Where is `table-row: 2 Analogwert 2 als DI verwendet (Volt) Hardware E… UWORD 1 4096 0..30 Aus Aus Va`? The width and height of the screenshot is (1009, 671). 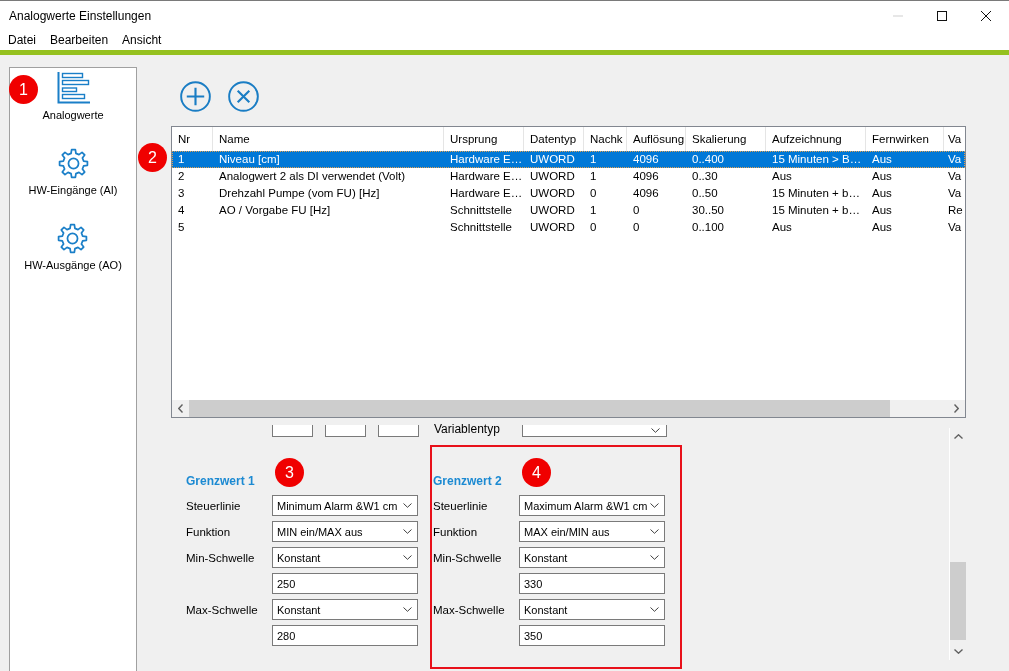
table-row: 2 Analogwert 2 als DI verwendet (Volt) Hardware E… UWORD 1 4096 0..30 Aus Aus Va is located at coordinates (568, 176).